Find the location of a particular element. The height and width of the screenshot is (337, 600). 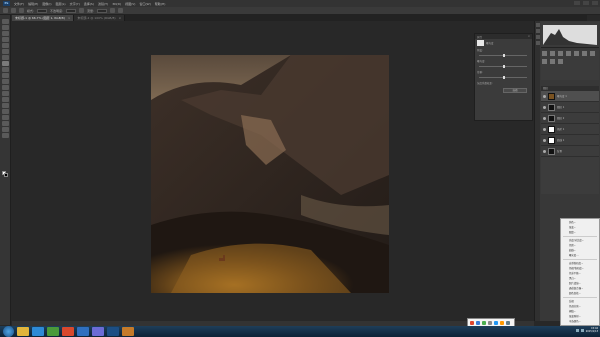

auto-button: 自动 is located at coordinates (515, 90).